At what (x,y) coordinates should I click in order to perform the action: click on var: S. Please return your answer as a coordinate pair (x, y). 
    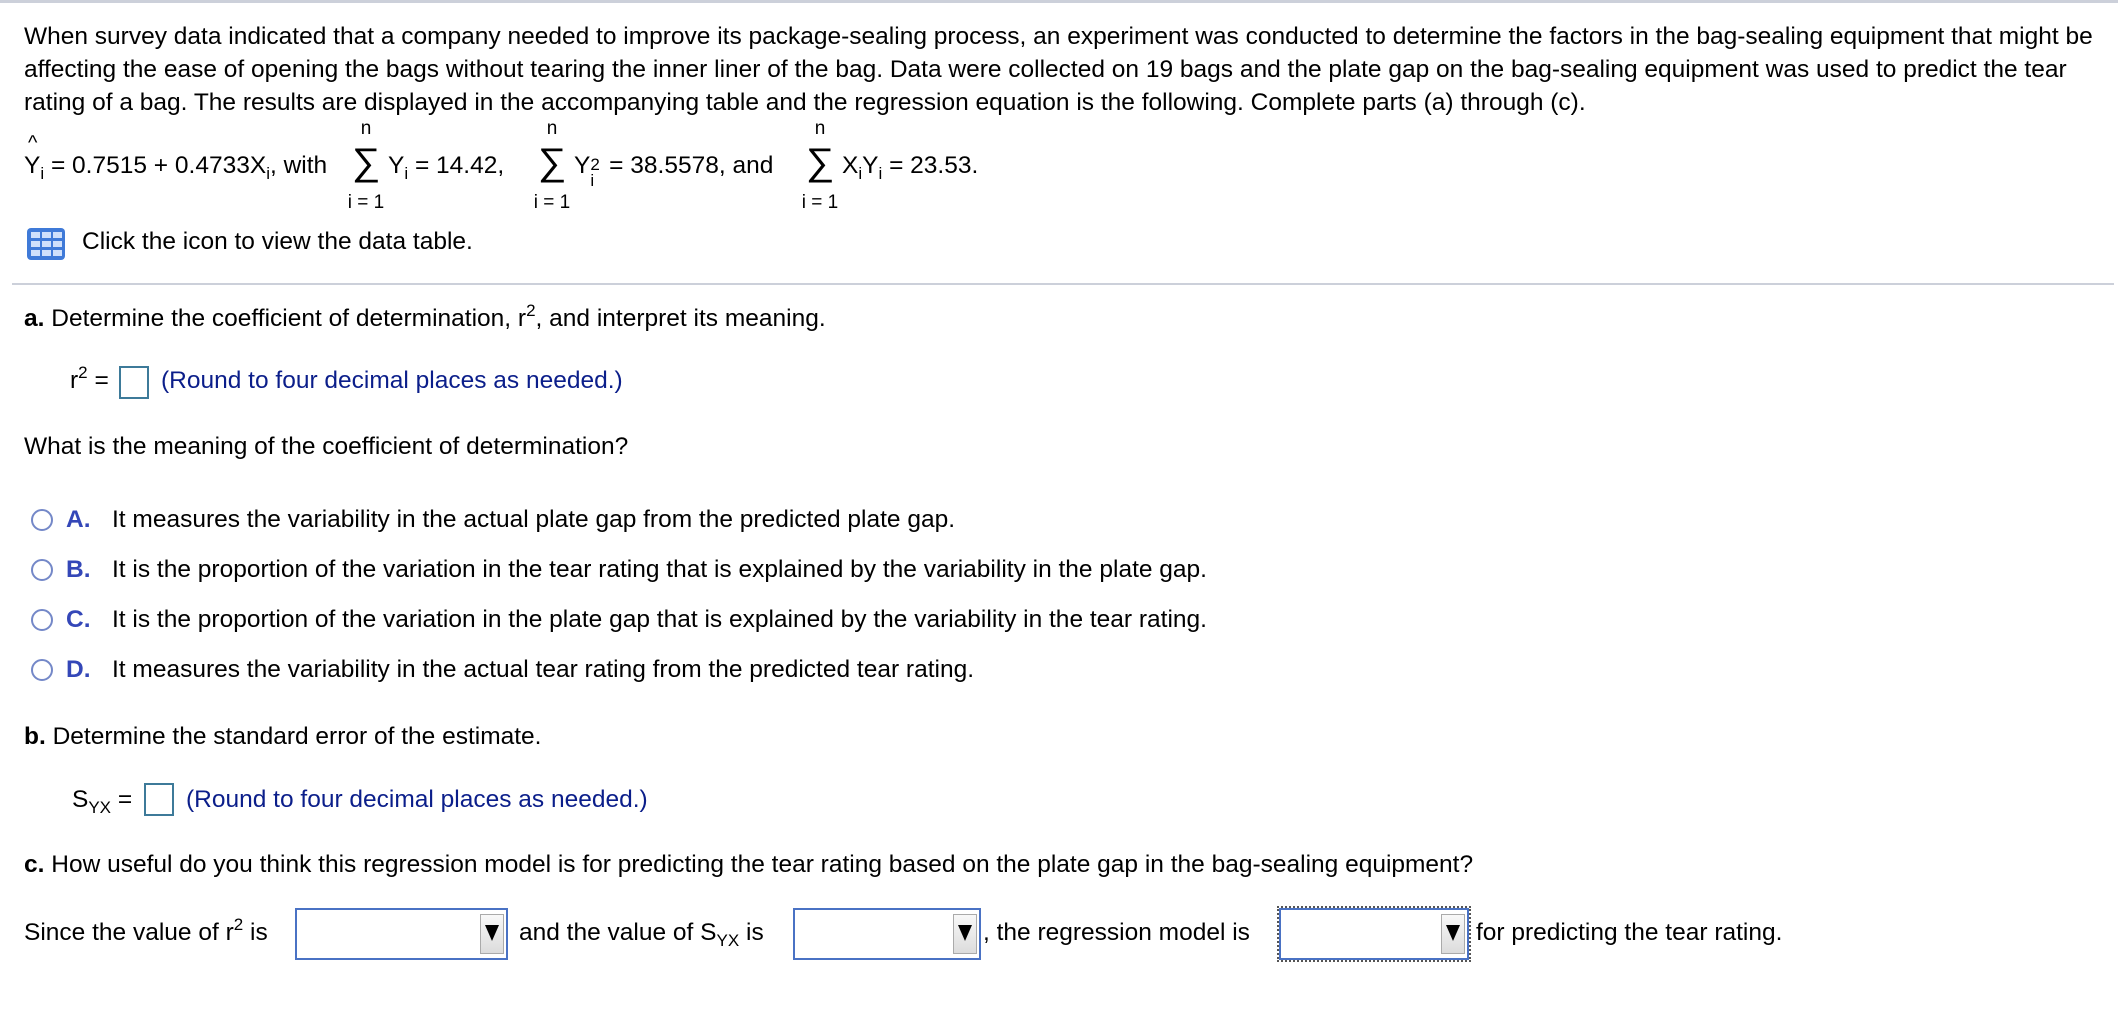
    Looking at the image, I should click on (80, 799).